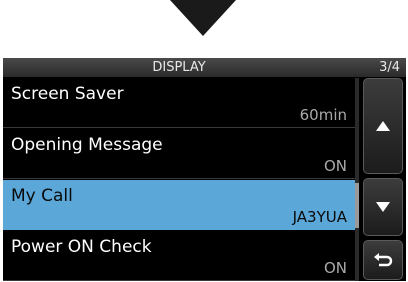 Image resolution: width=408 pixels, height=282 pixels. Describe the element at coordinates (357, 205) in the screenshot. I see `scrollbar-thumb` at that location.